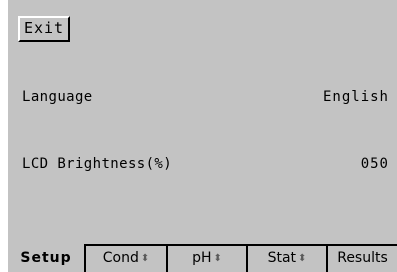 The height and width of the screenshot is (272, 397). Describe the element at coordinates (356, 97) in the screenshot. I see `language-value: English` at that location.